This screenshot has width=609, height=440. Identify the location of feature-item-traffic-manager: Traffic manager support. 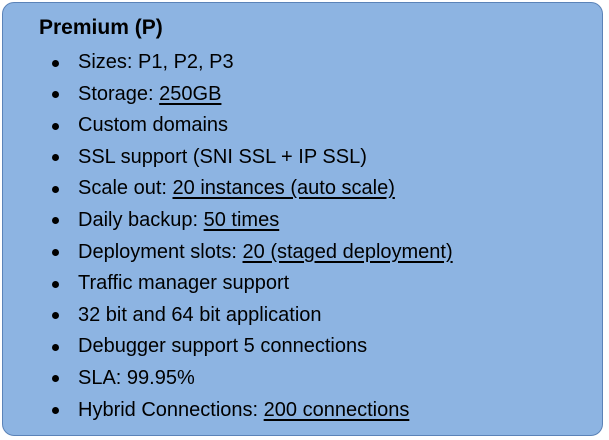
(252, 284).